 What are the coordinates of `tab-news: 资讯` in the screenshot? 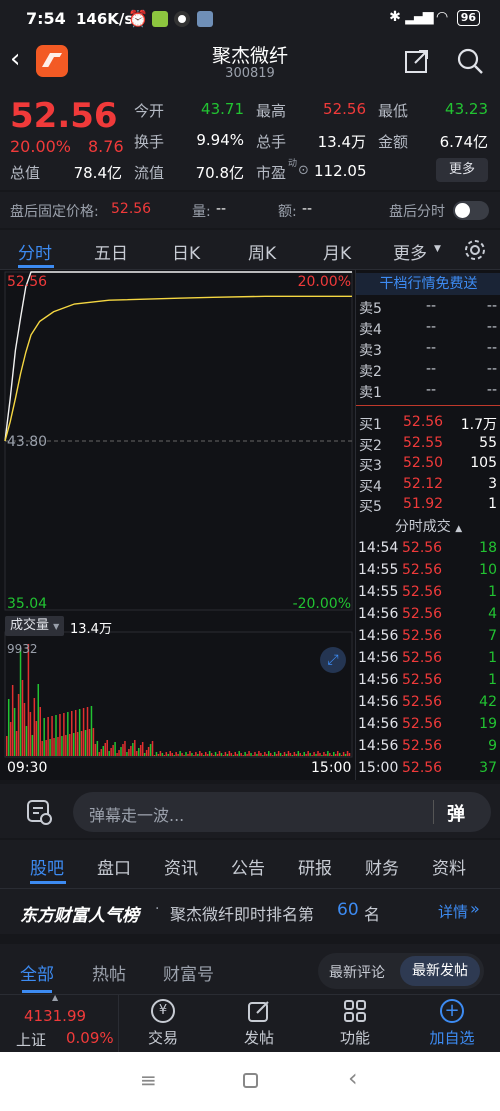 It's located at (181, 866).